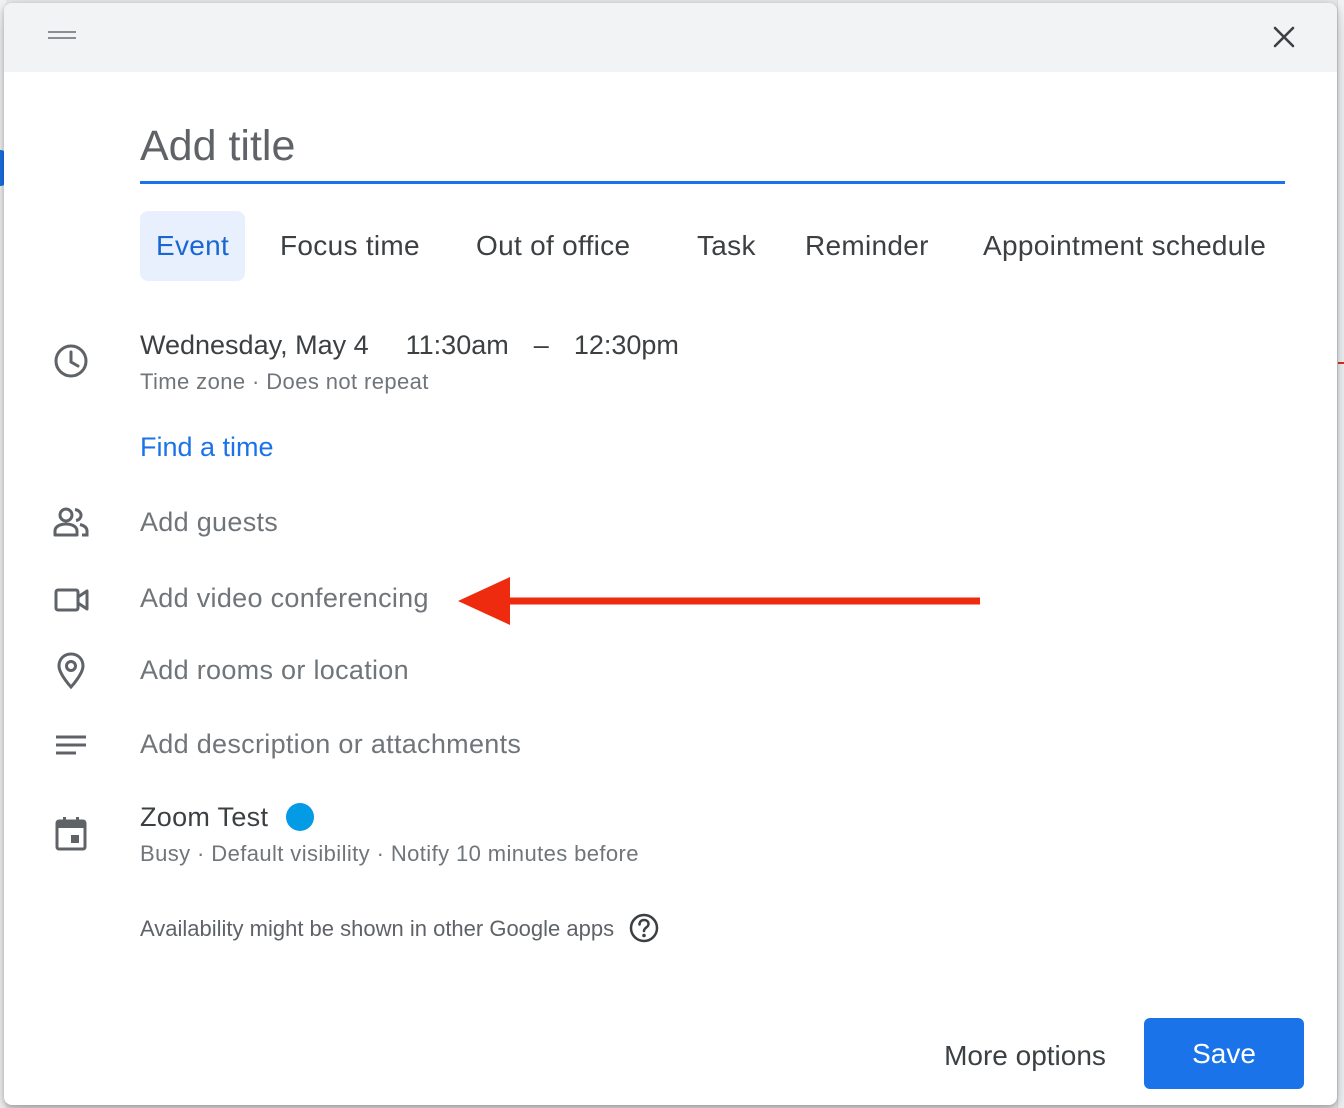  Describe the element at coordinates (165, 853) in the screenshot. I see `busy-status: Busy` at that location.